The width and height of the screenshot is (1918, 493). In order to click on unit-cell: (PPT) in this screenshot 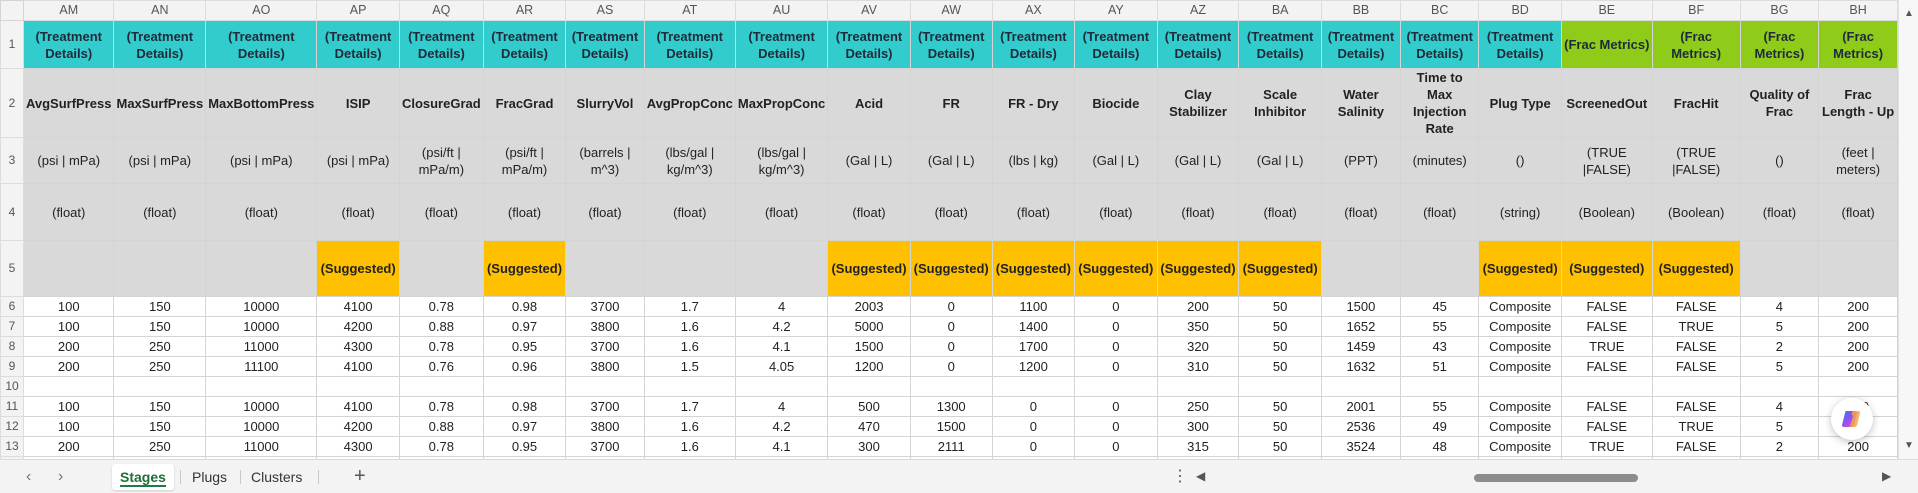, I will do `click(1360, 160)`.